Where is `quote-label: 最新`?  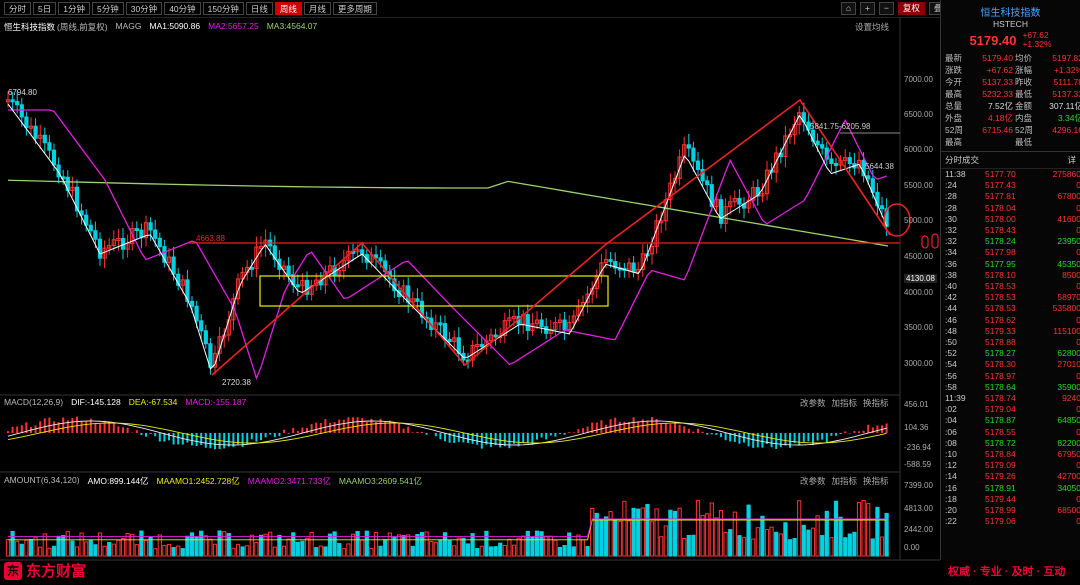 quote-label: 最新 is located at coordinates (954, 58).